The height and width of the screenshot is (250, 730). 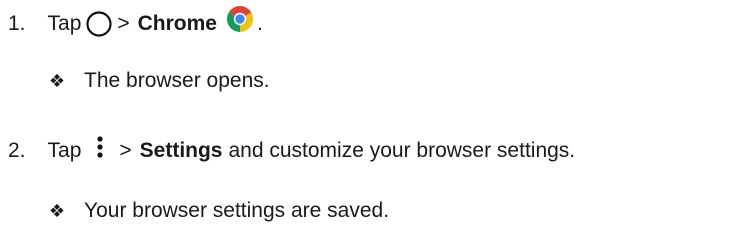 I want to click on step-1-result: ❖ The browser opens., so click(x=135, y=81).